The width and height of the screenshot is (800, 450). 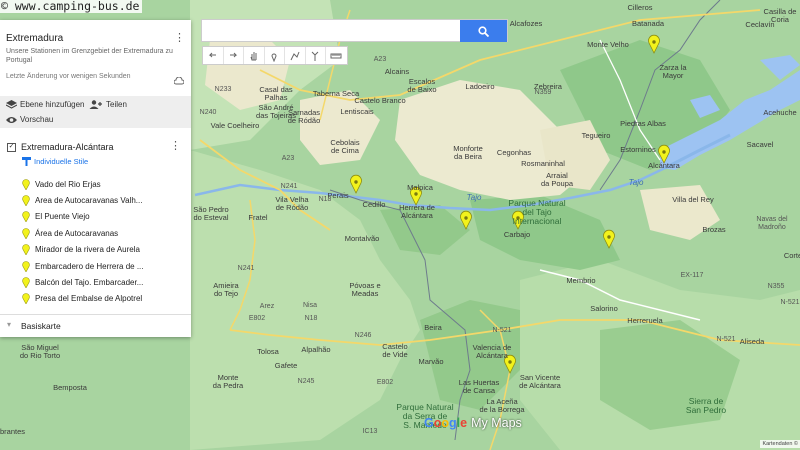 What do you see at coordinates (395, 350) in the screenshot?
I see `map-label: Castelo de Vide` at bounding box center [395, 350].